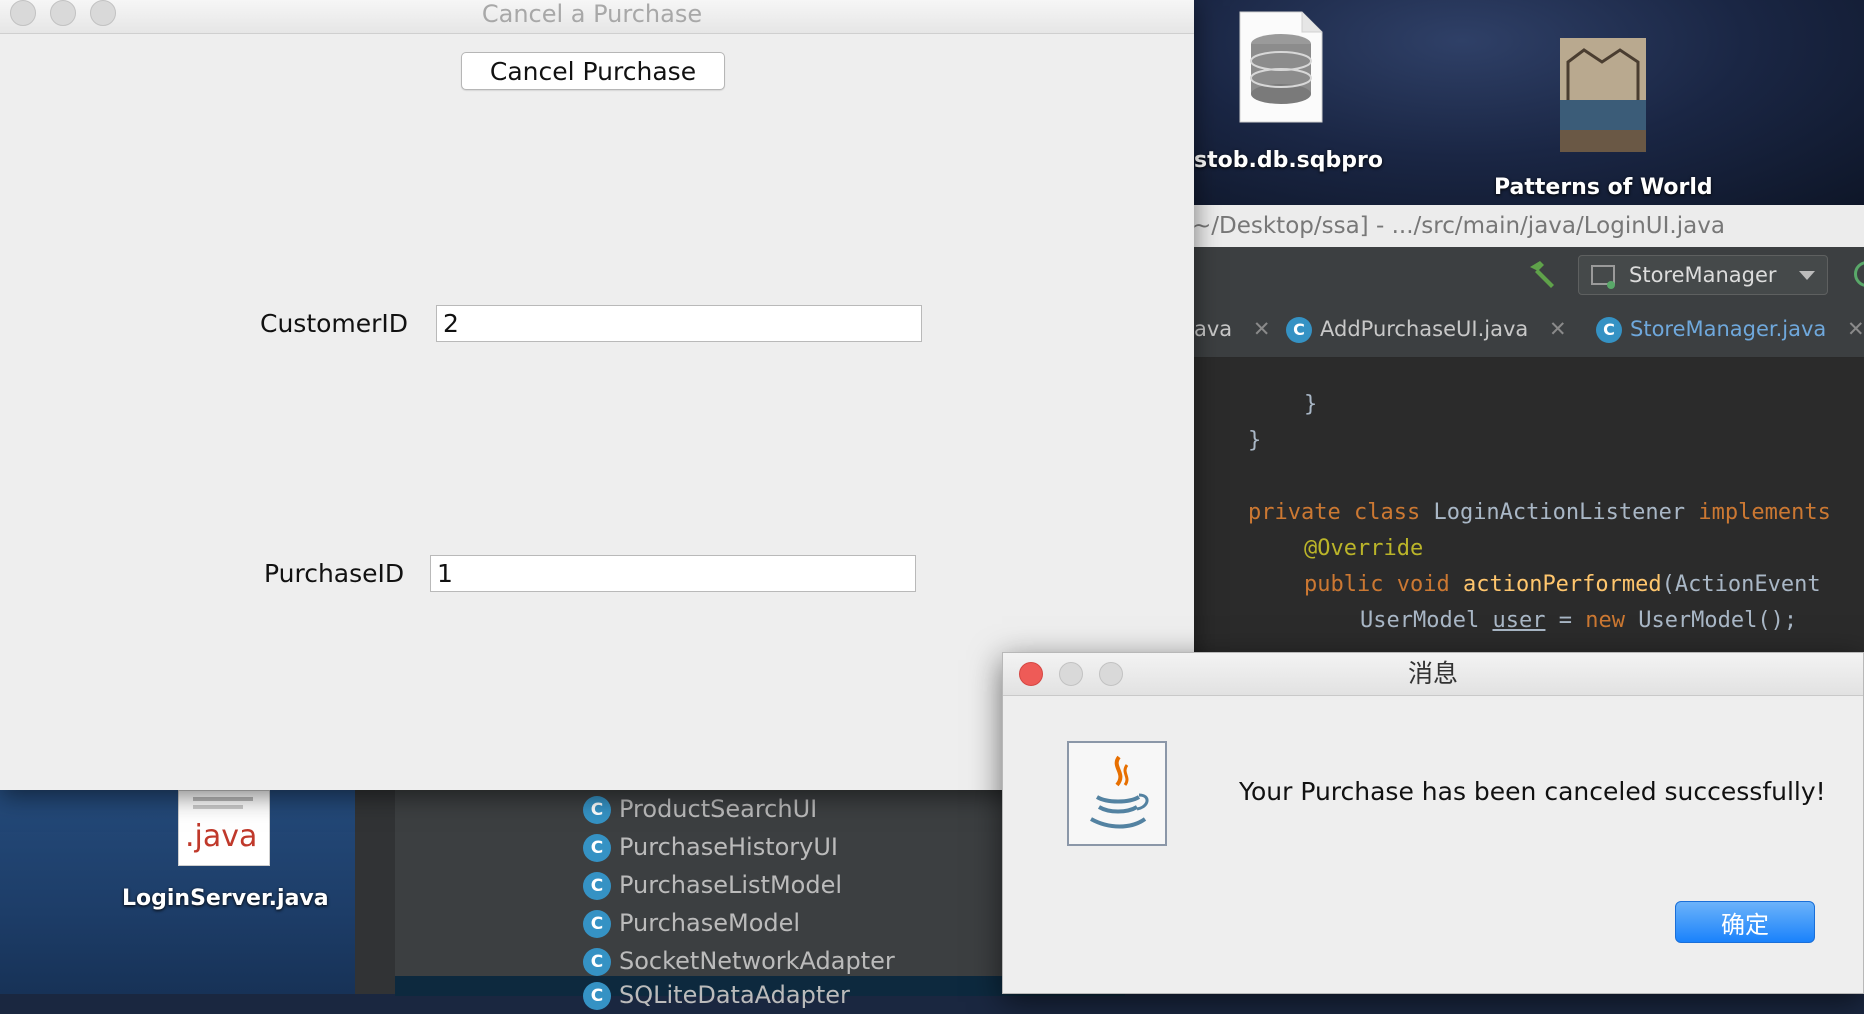 This screenshot has width=1864, height=1014. I want to click on dialog-title: 消息, so click(1432, 673).